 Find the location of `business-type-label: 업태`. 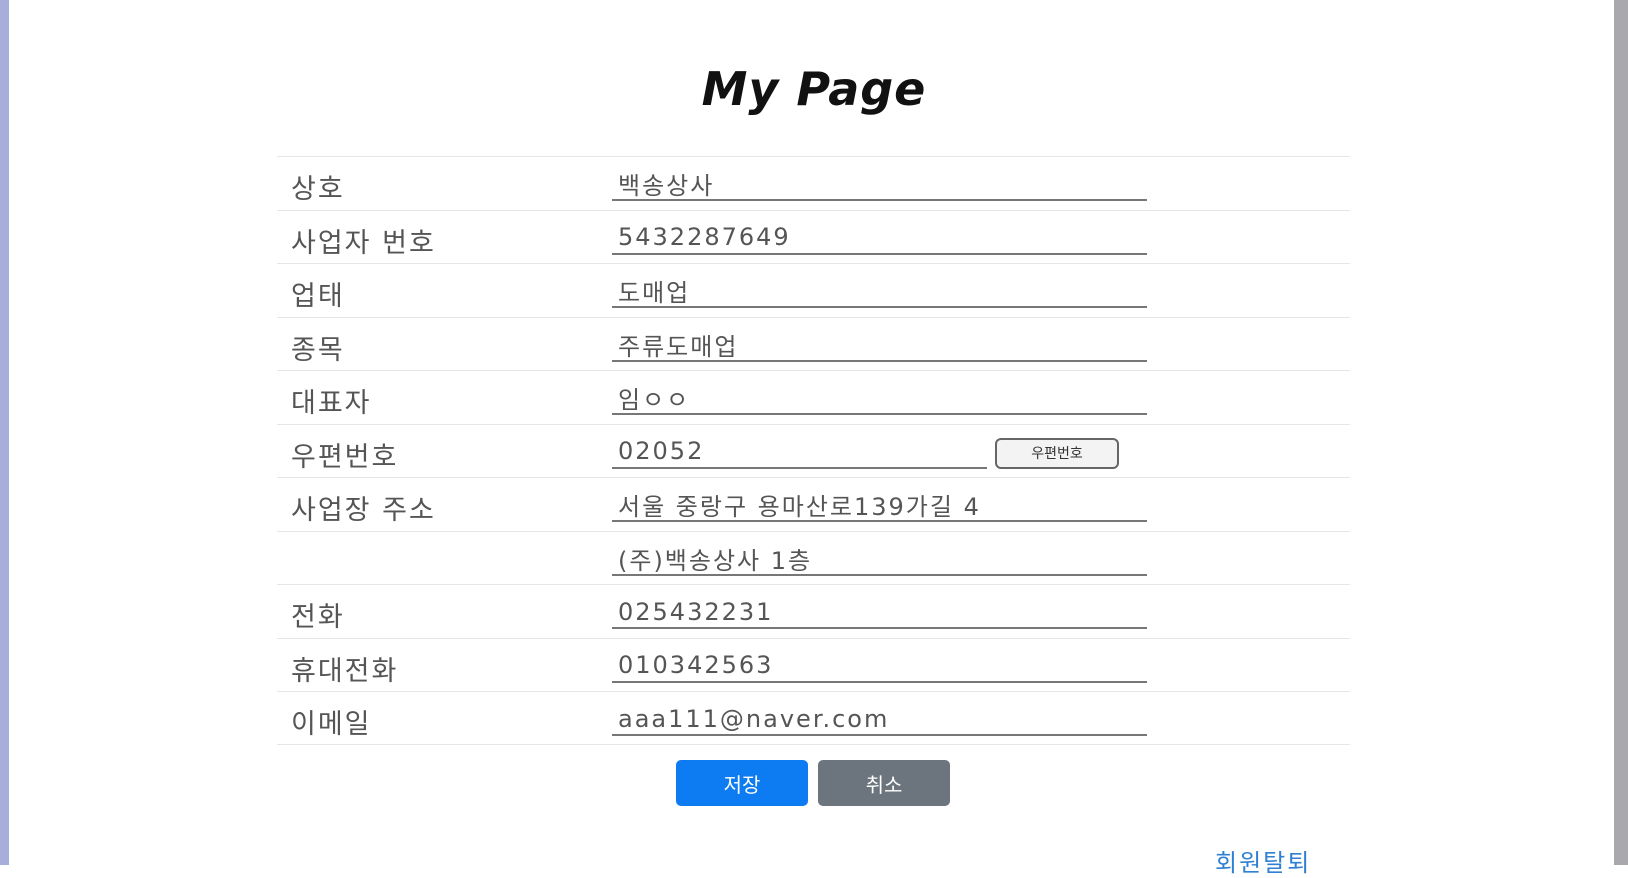

business-type-label: 업태 is located at coordinates (318, 296).